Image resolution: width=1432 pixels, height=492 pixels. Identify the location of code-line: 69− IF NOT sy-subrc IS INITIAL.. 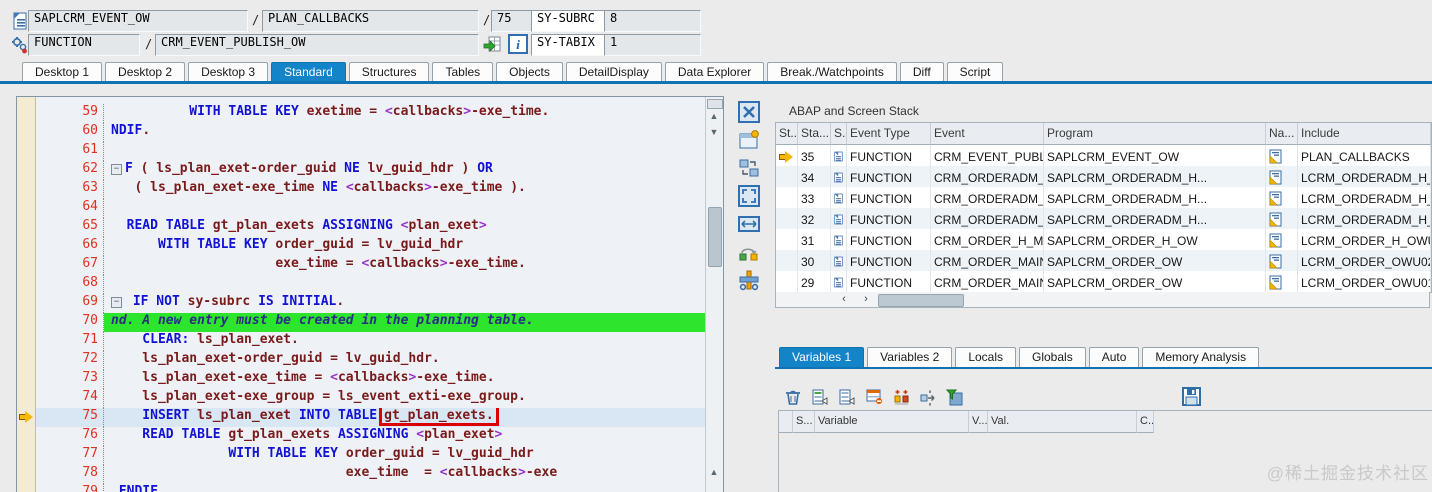
(371, 303).